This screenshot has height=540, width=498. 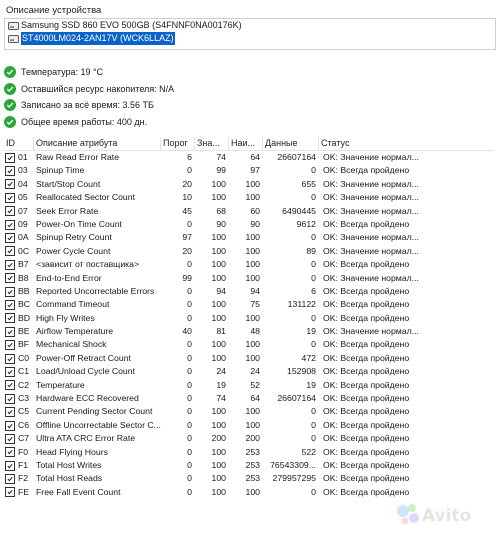 What do you see at coordinates (253, 438) in the screenshot?
I see `attribute-worst: 200` at bounding box center [253, 438].